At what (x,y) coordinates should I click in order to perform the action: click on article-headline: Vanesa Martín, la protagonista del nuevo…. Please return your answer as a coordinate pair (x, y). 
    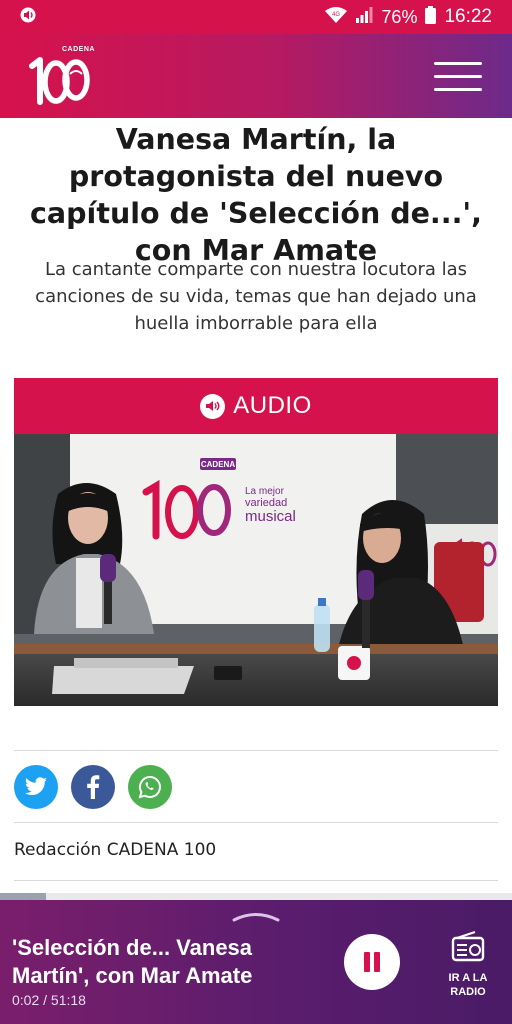
    Looking at the image, I should click on (256, 195).